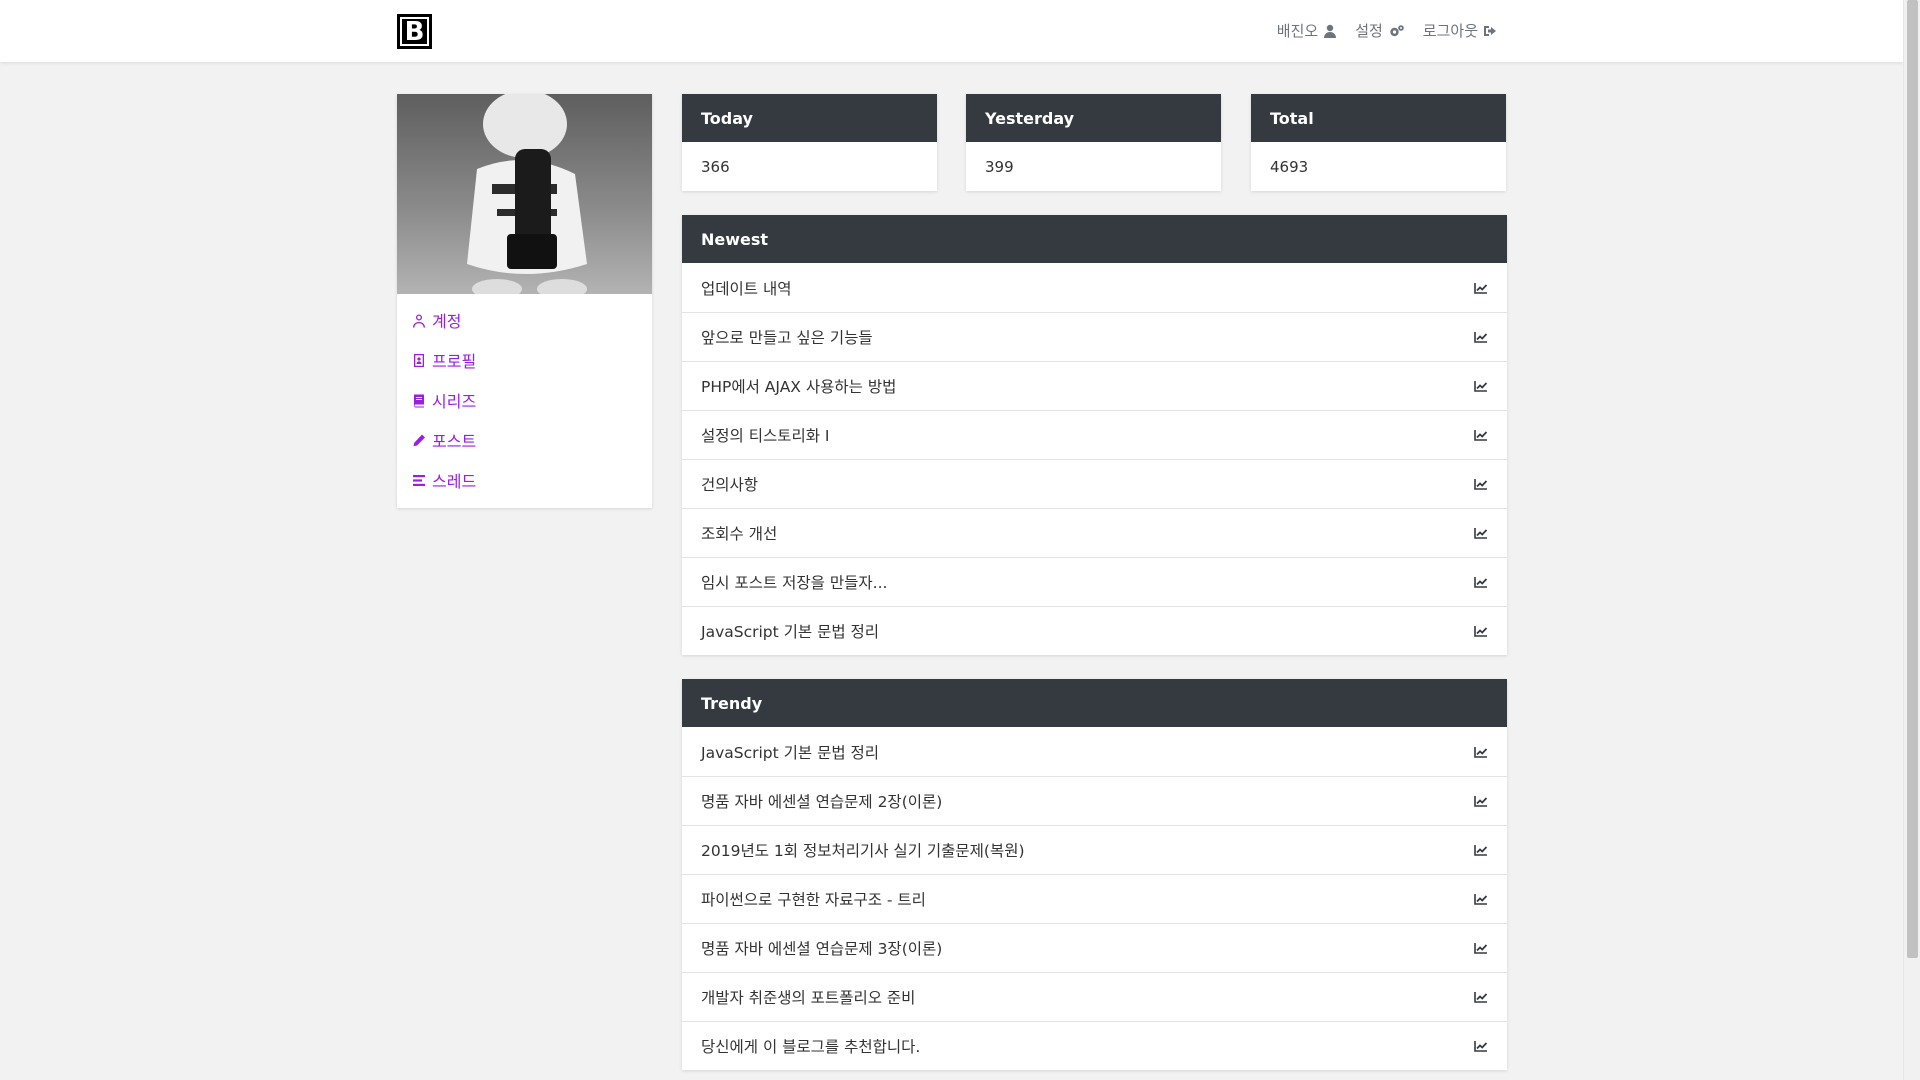 This screenshot has width=1920, height=1080. I want to click on list-item: 당신에게 이 블로그를 추천합니다., so click(1094, 1045).